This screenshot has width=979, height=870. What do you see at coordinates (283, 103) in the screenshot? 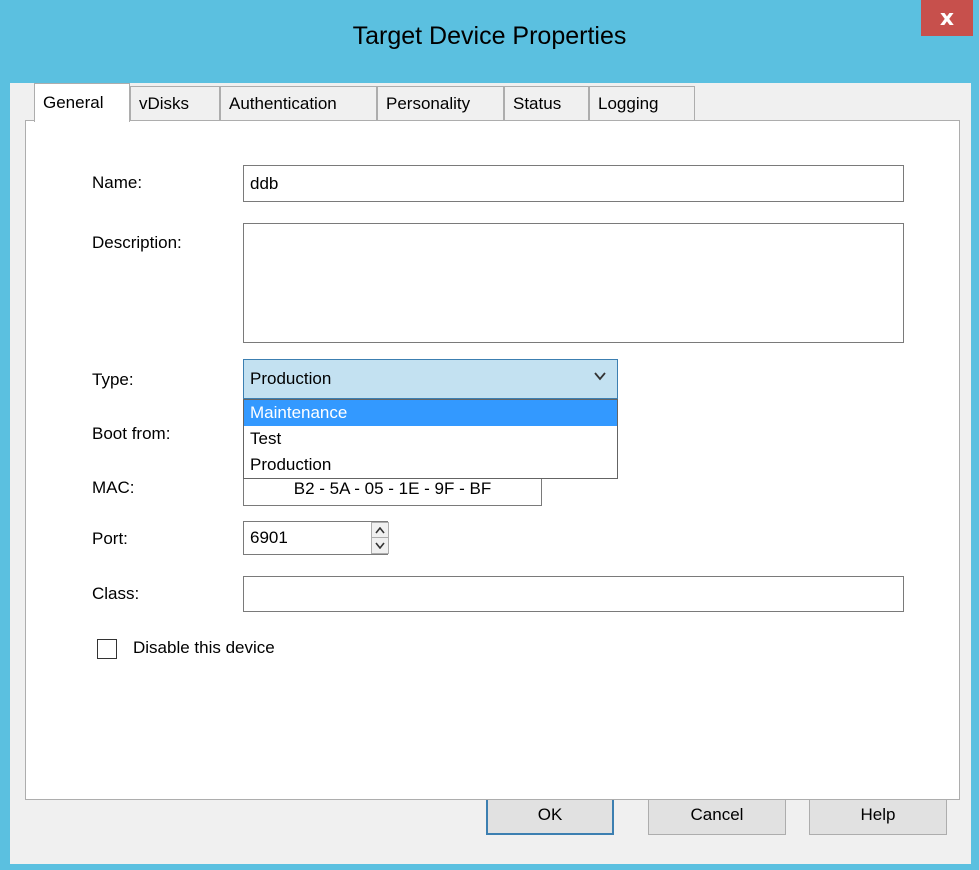
I see `tab-authentication-label: Authentication` at bounding box center [283, 103].